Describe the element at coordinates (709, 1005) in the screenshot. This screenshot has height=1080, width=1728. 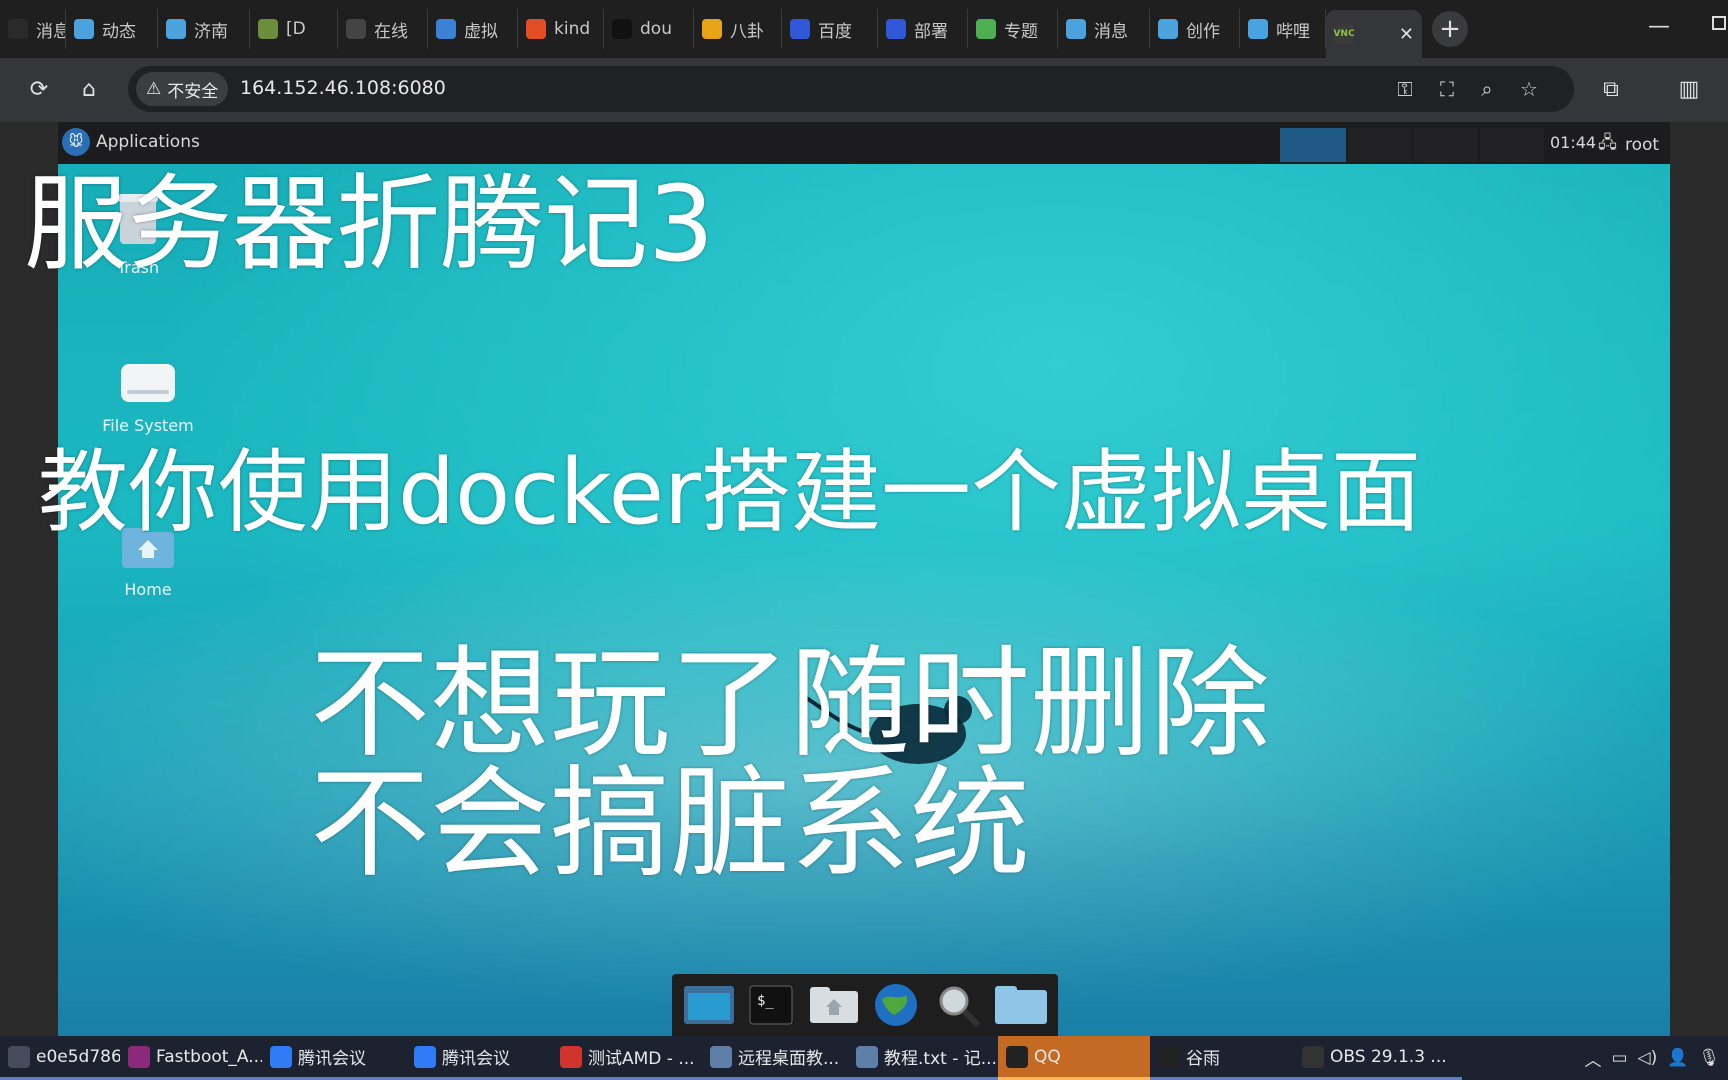
I see `dock-show-desktop` at that location.